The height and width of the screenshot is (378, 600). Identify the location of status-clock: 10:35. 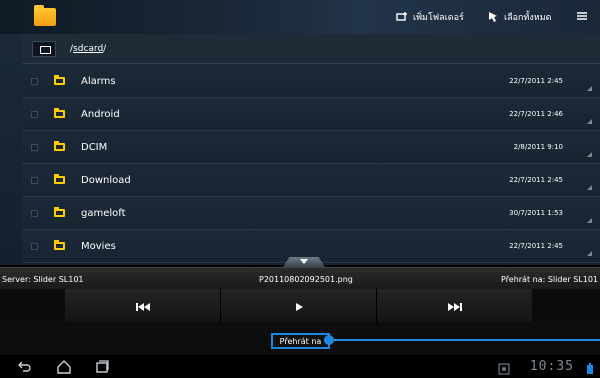
(551, 366).